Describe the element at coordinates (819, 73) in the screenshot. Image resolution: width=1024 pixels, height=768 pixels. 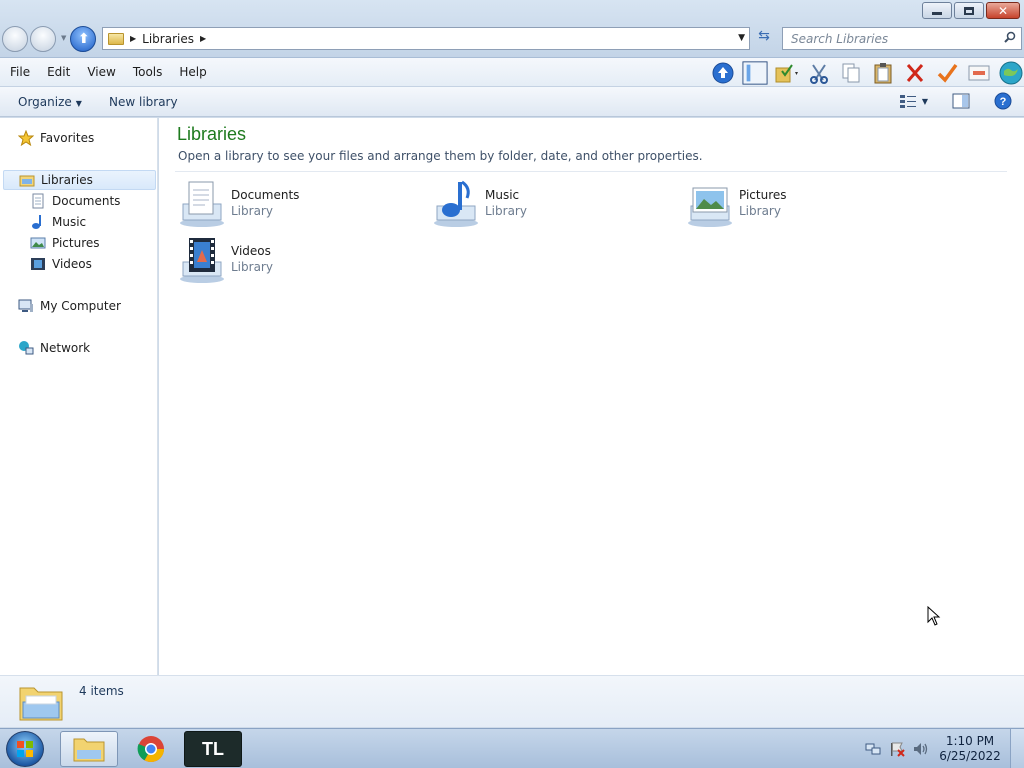
I see `cut-icon` at that location.